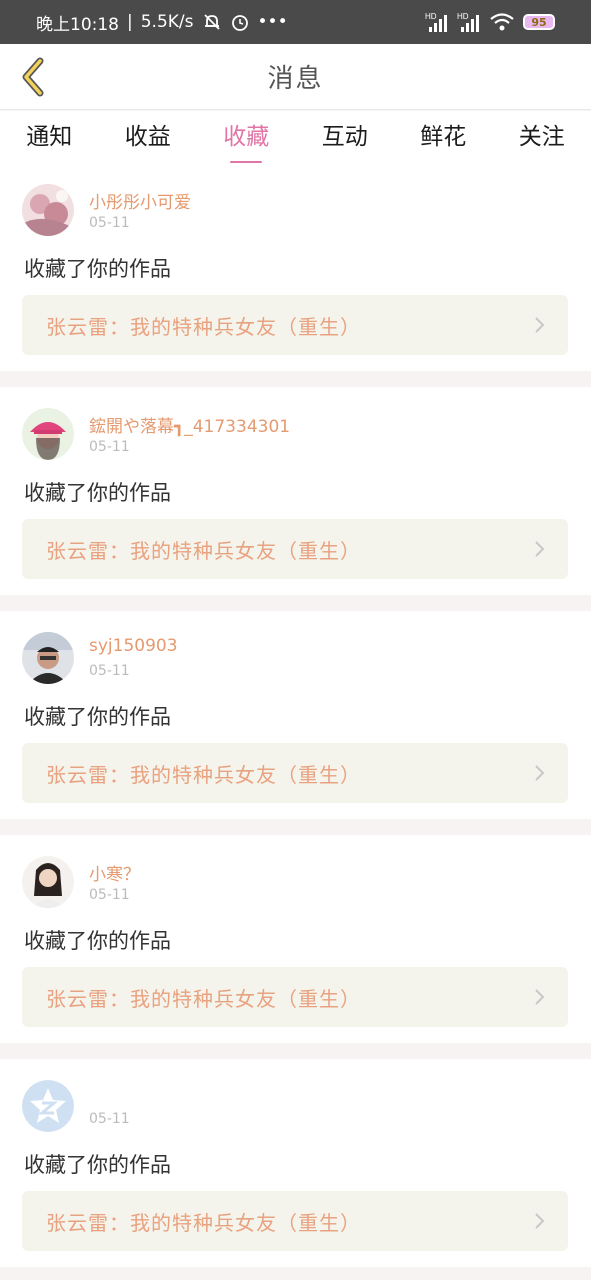 The width and height of the screenshot is (591, 1280). What do you see at coordinates (212, 22) in the screenshot?
I see `mute-bell-icon` at bounding box center [212, 22].